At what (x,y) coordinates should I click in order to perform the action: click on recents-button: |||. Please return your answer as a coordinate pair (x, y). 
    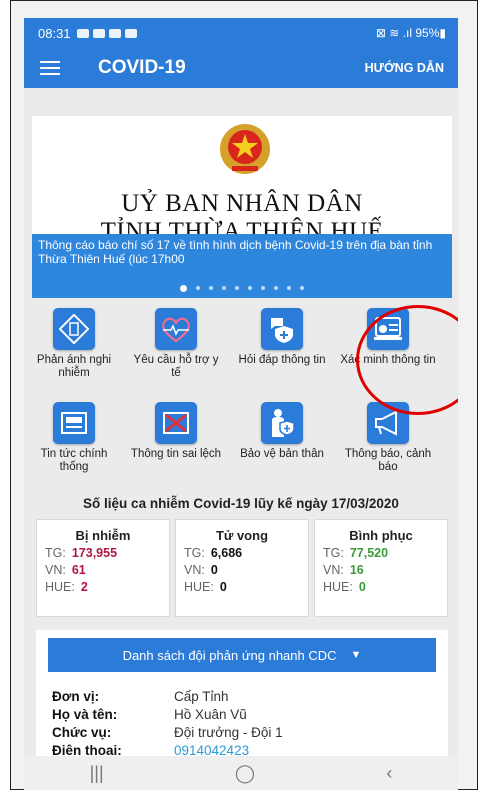
    Looking at the image, I should click on (97, 773).